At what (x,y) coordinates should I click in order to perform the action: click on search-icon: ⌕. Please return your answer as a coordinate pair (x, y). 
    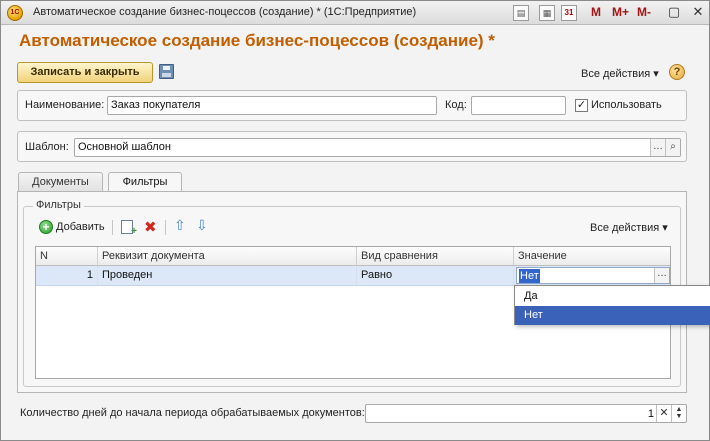
    Looking at the image, I should click on (672, 147).